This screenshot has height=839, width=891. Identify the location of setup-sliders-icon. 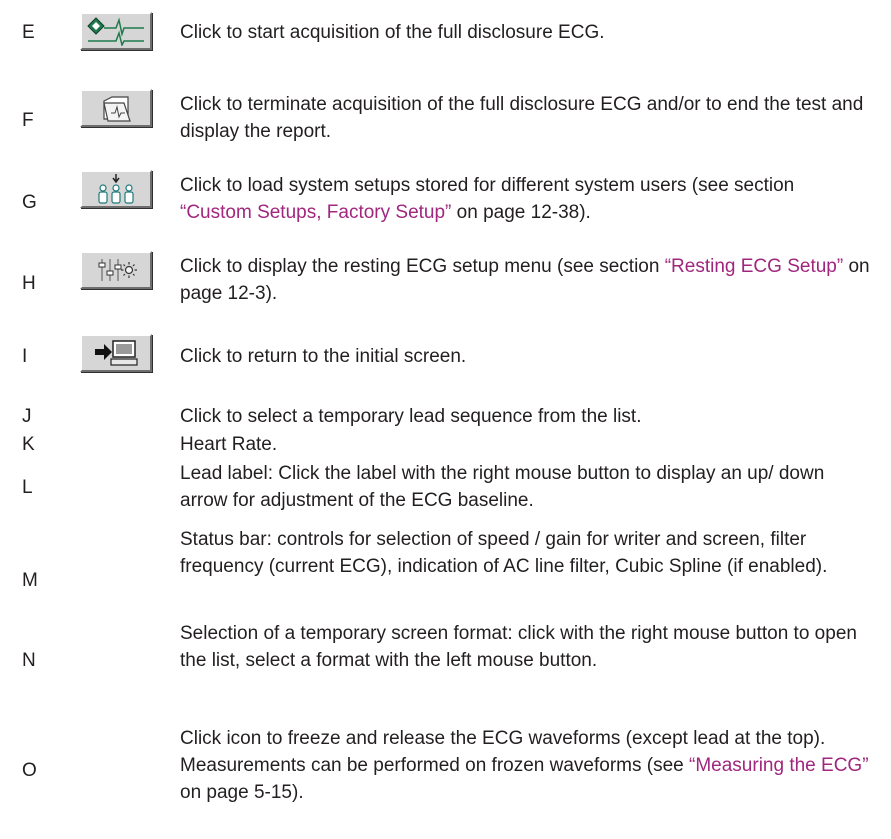
(117, 270).